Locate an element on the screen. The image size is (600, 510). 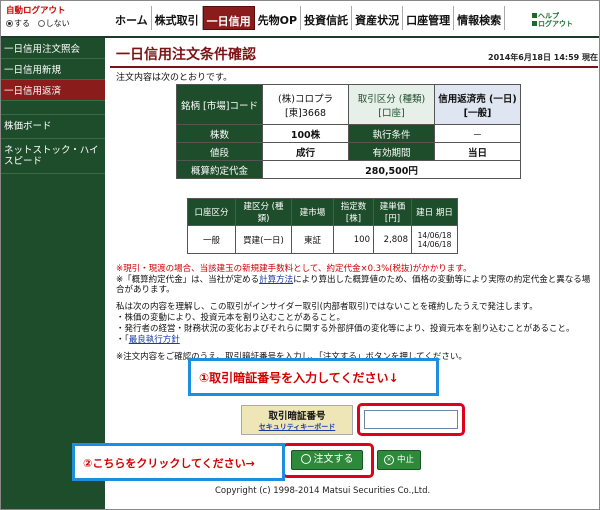
help-logout: ヘルプ ログアウト is located at coordinates (552, 20).